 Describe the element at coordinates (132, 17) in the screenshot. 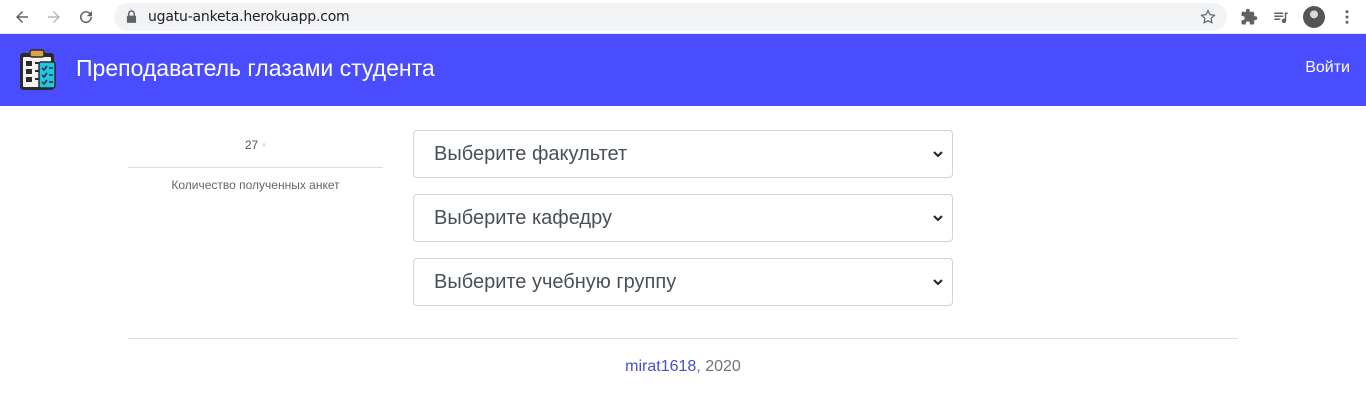

I see `lock-icon` at that location.